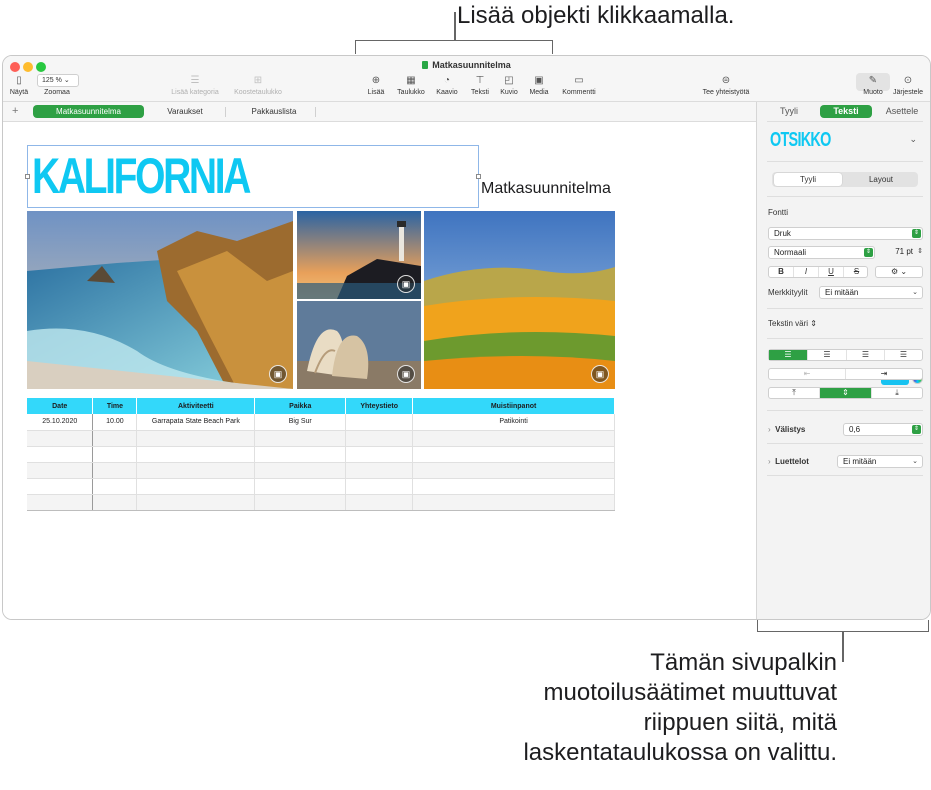  Describe the element at coordinates (196, 406) in the screenshot. I see `table-header-cell: Aktiviteetti` at that location.